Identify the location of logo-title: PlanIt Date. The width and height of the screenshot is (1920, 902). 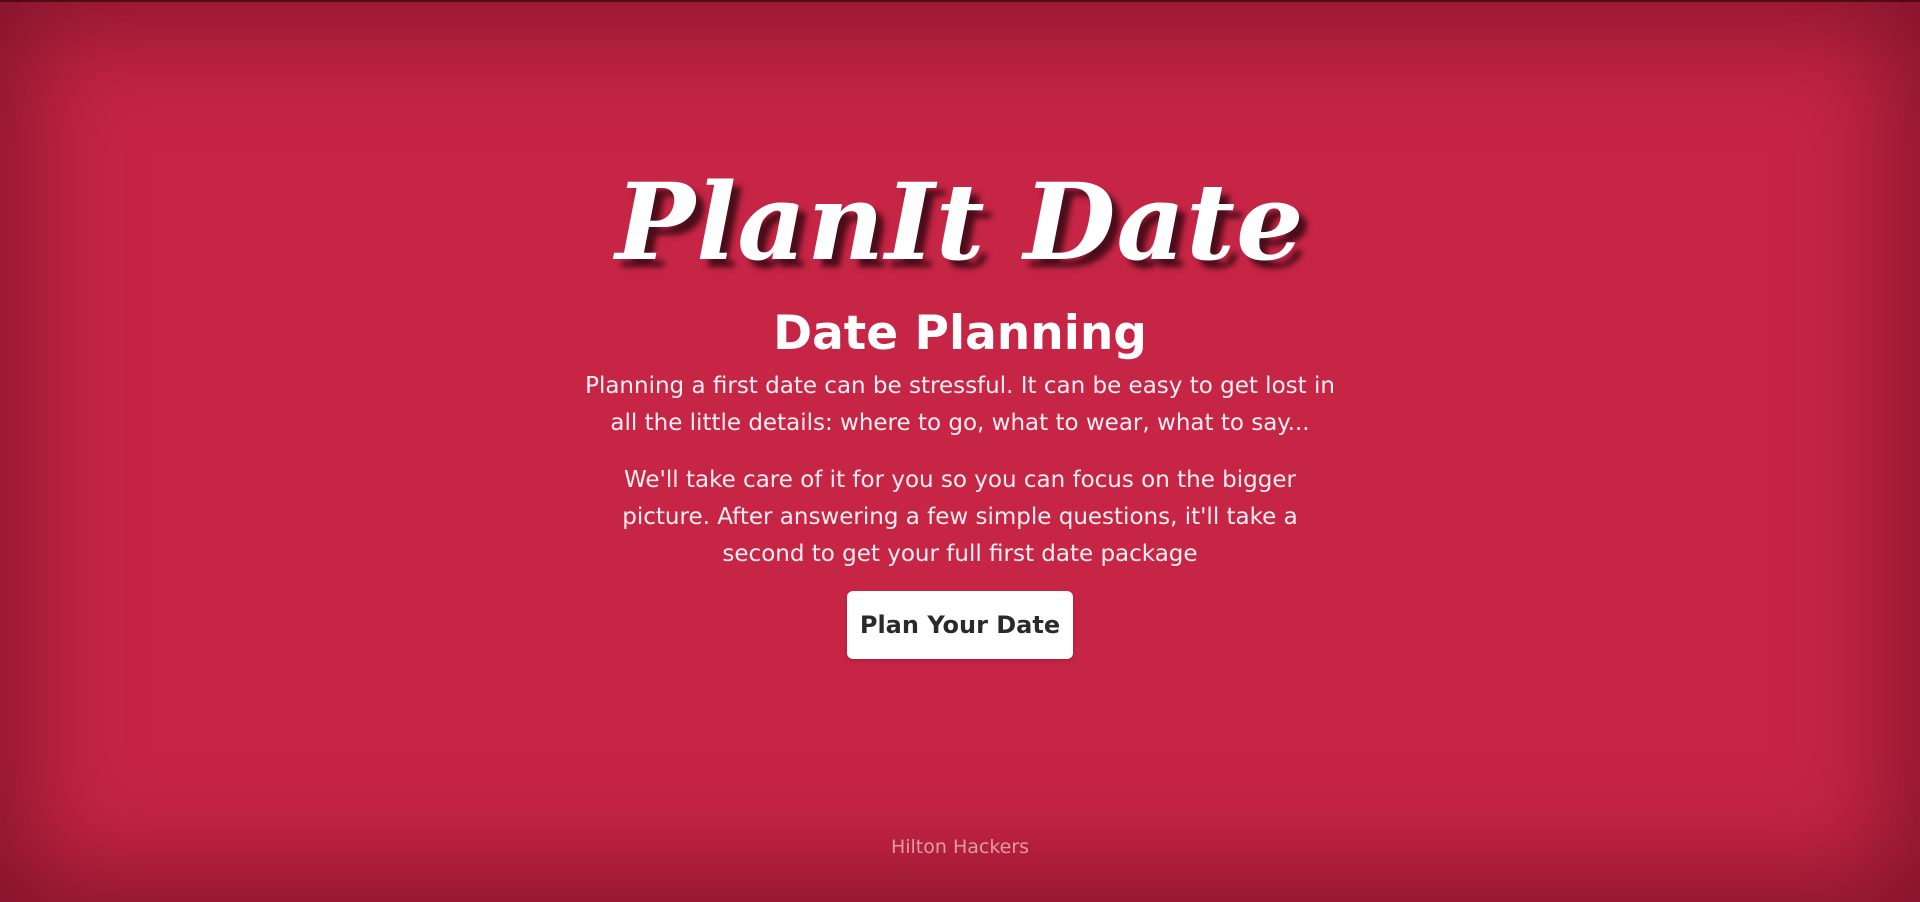
(960, 221).